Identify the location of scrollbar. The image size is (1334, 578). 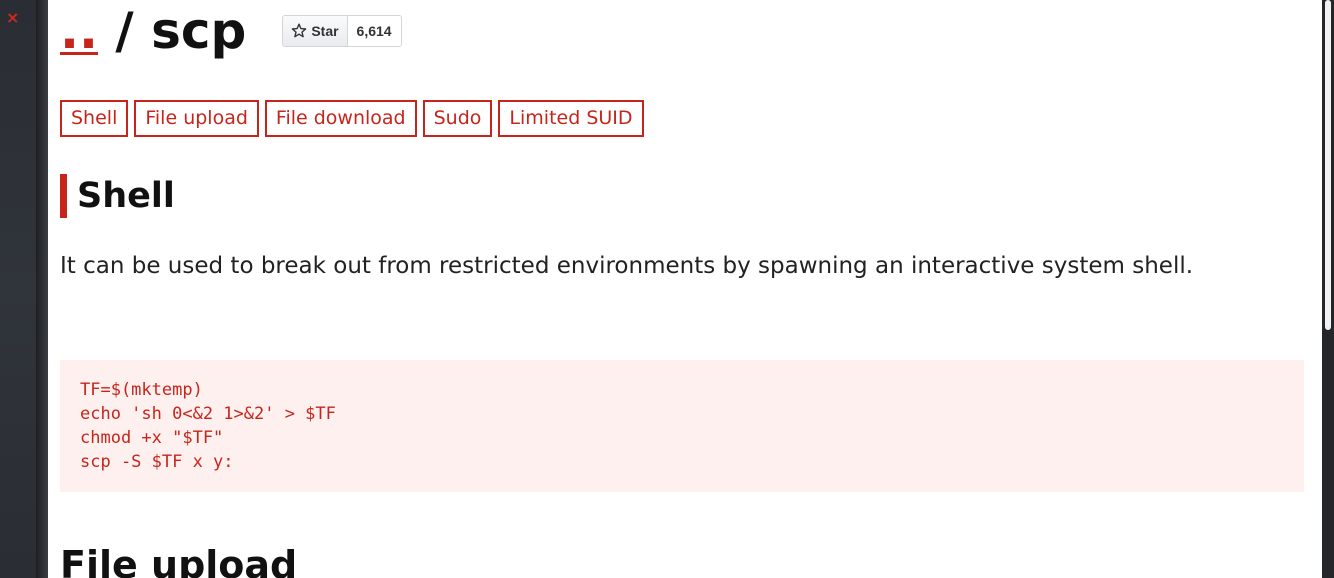
(1328, 289).